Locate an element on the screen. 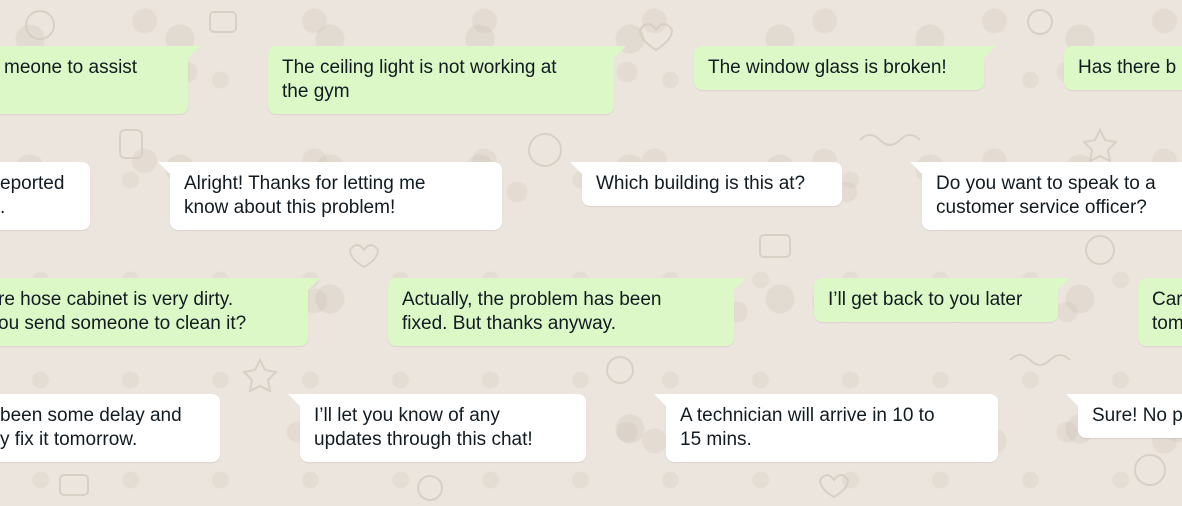 This screenshot has height=506, width=1182. message-text: updates through this chat! is located at coordinates (423, 439).